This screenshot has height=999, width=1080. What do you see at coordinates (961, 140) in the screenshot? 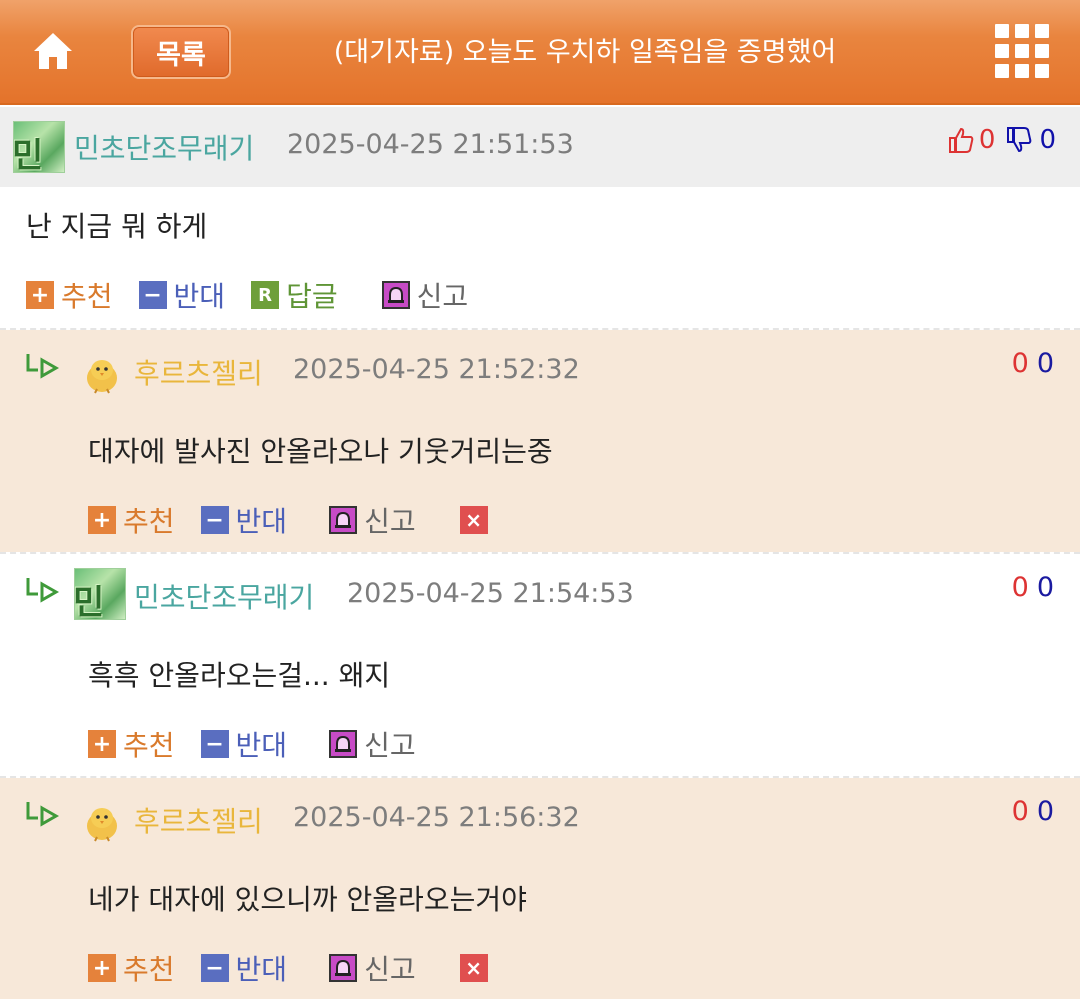
I see `thumbs-up-icon` at bounding box center [961, 140].